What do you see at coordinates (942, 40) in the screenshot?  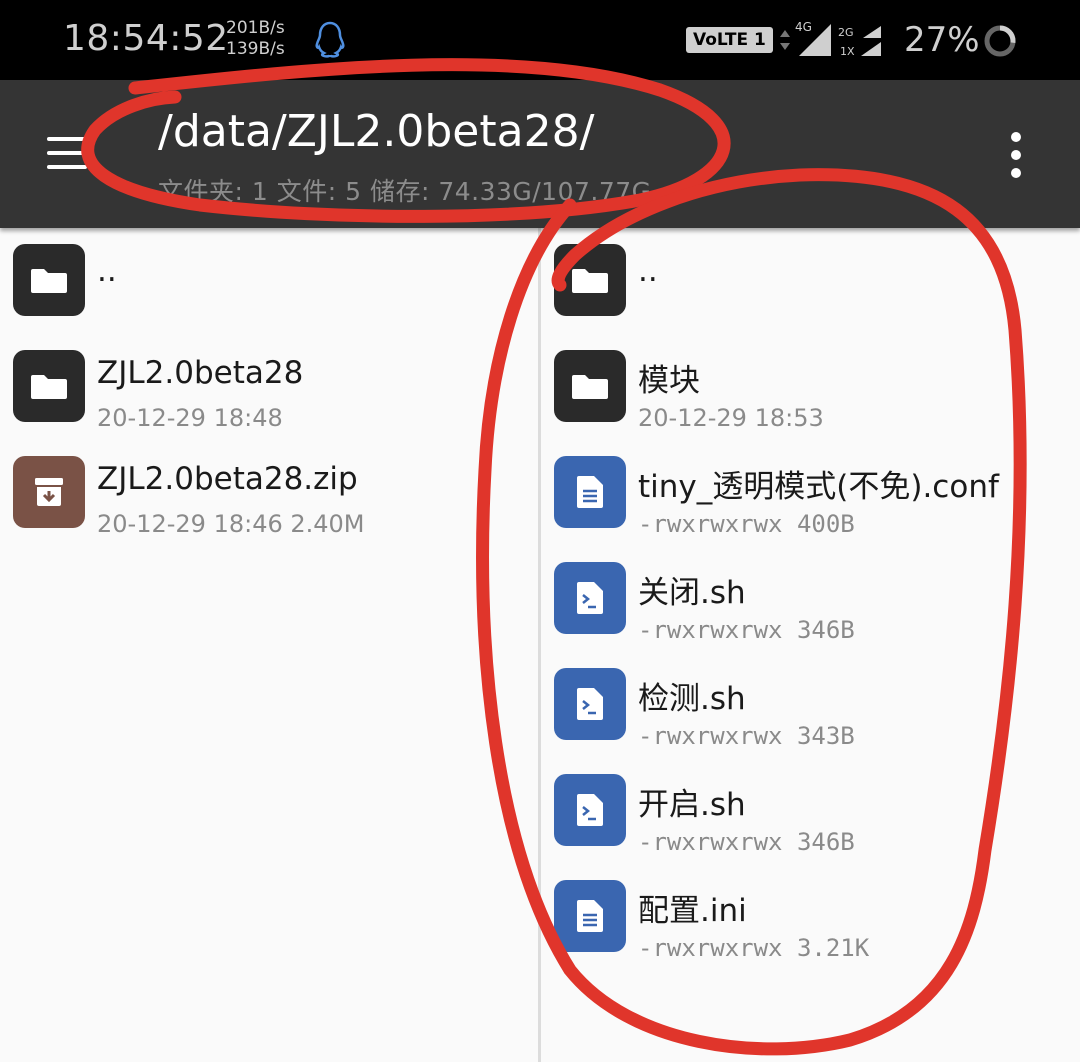 I see `battery-percent: 27%` at bounding box center [942, 40].